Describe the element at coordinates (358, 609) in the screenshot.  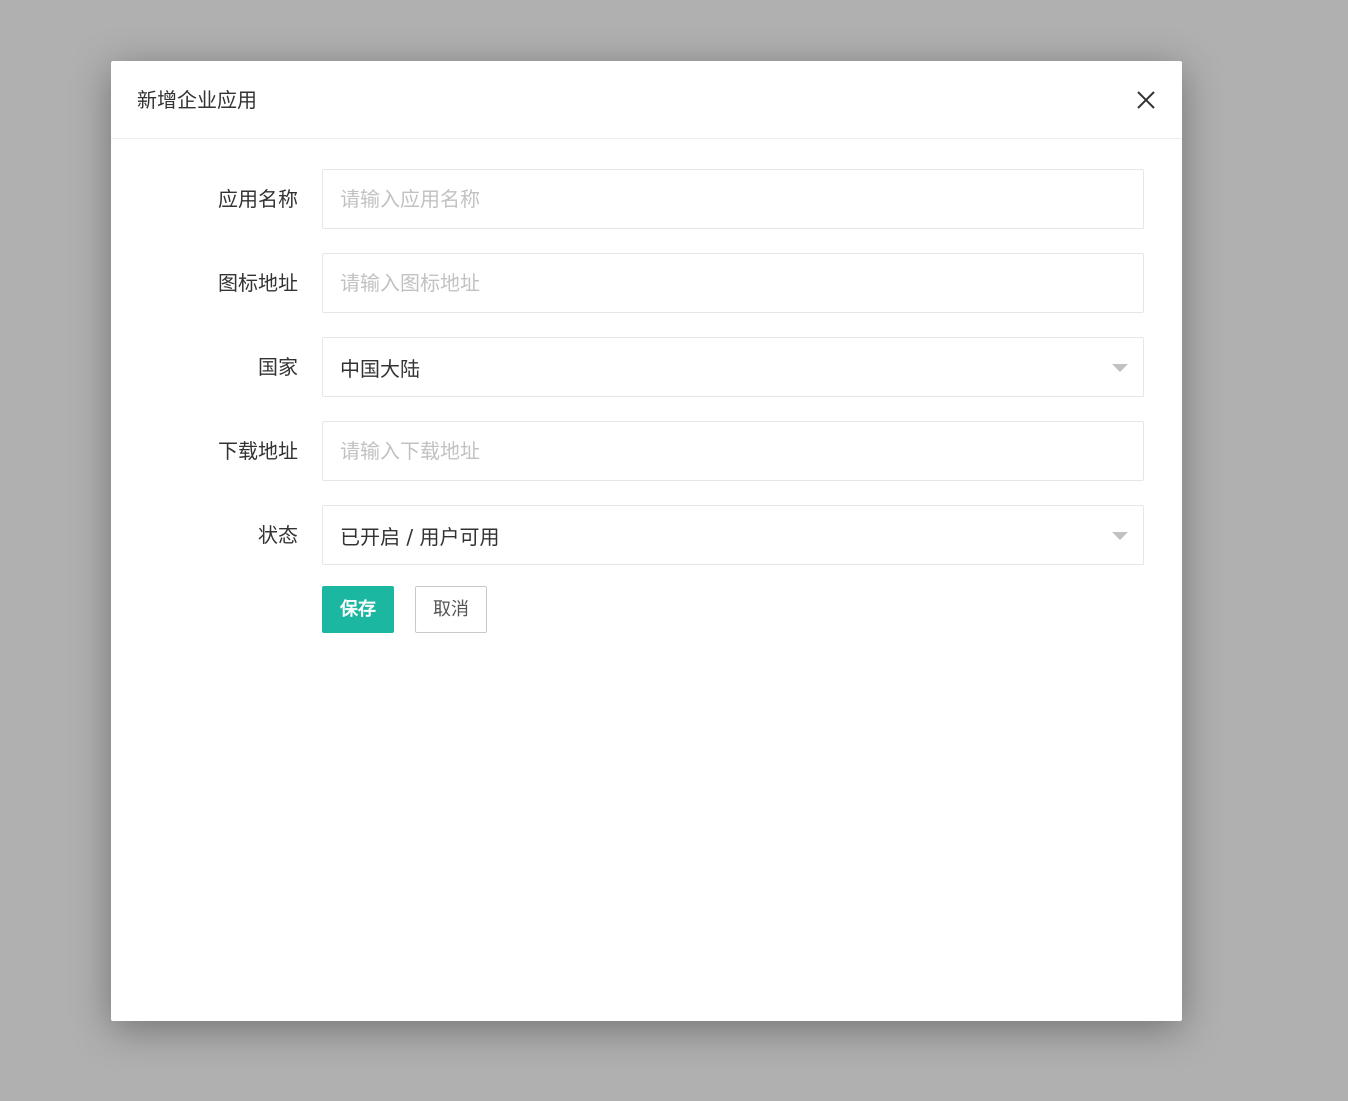
I see `save-button: 保存` at that location.